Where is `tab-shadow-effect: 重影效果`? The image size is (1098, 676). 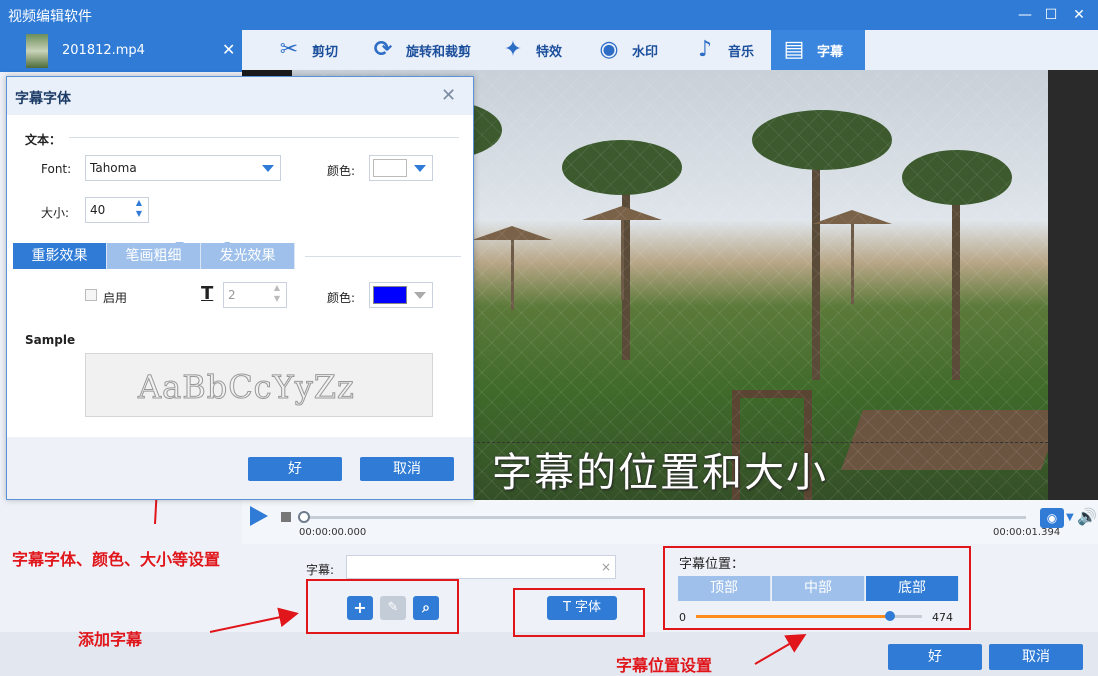
tab-shadow-effect: 重影效果 is located at coordinates (60, 256).